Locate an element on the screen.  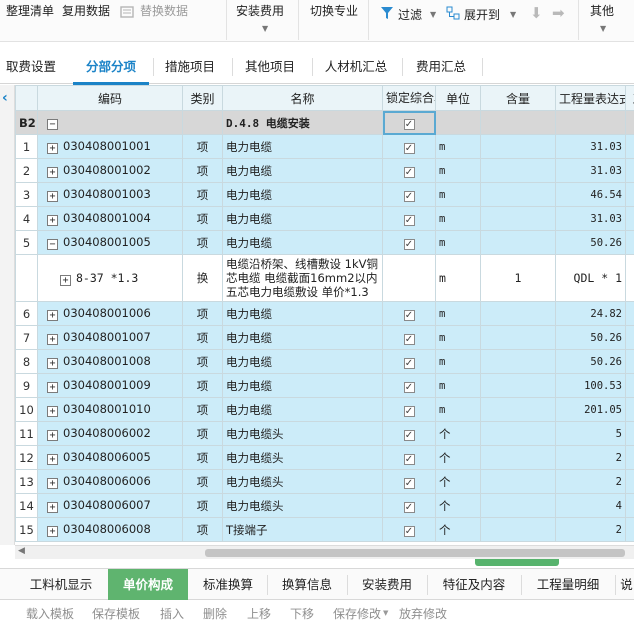
panel-resize-handle is located at coordinates (517, 562).